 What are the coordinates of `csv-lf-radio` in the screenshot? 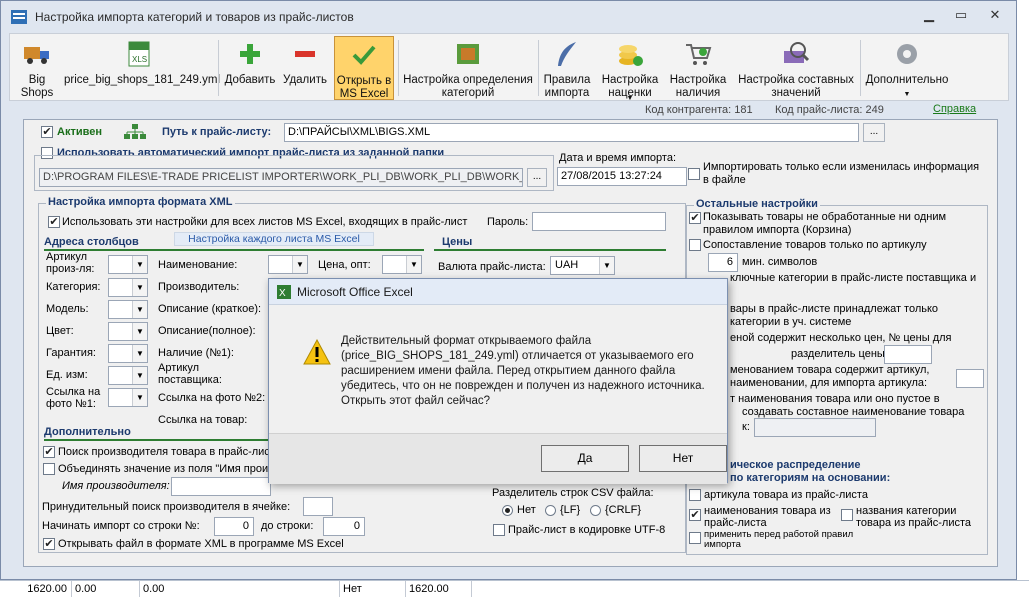 It's located at (550, 510).